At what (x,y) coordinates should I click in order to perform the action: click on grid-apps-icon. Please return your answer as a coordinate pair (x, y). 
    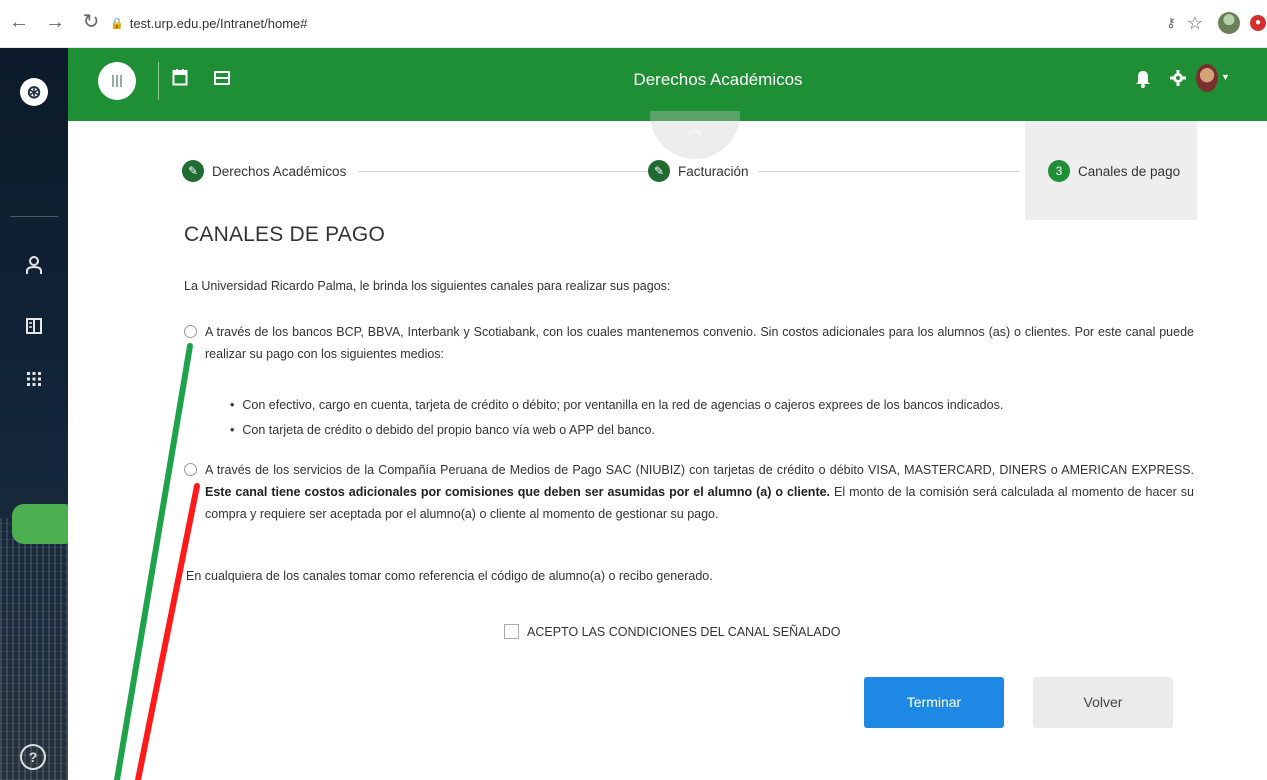
    Looking at the image, I should click on (34, 381).